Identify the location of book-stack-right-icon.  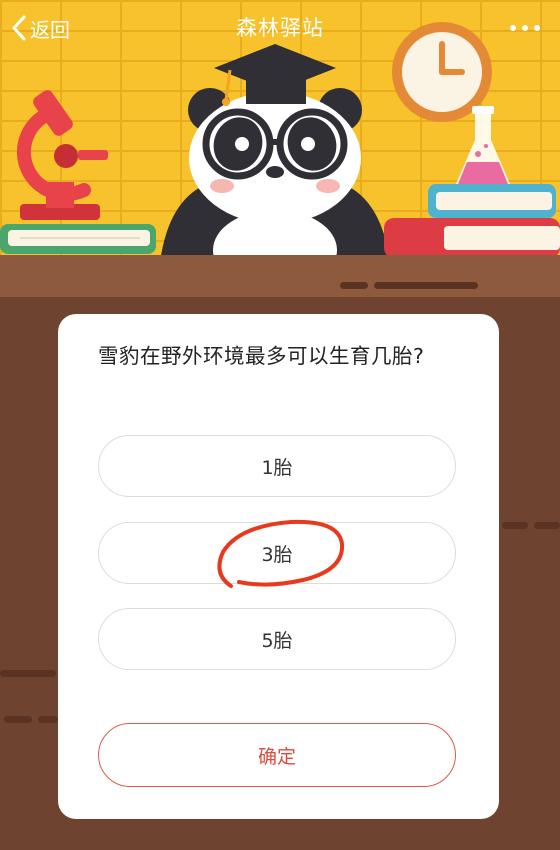
(472, 221).